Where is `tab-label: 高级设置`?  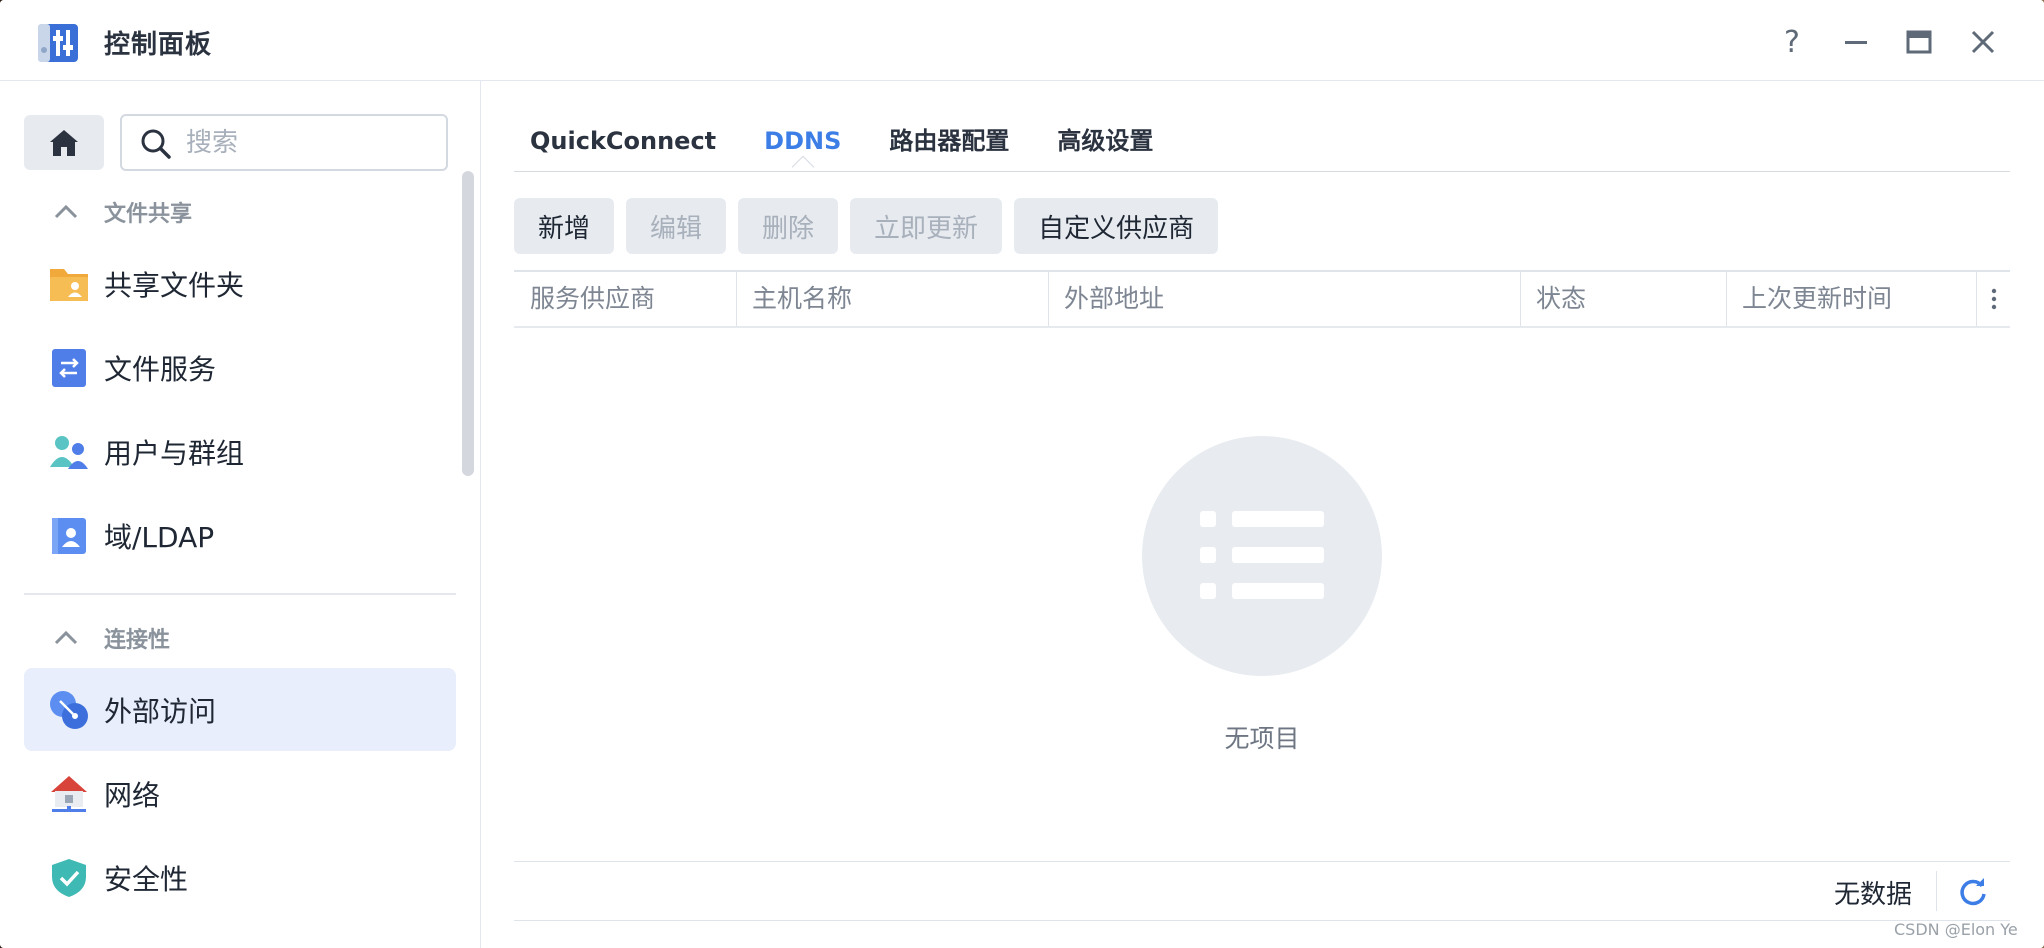
tab-label: 高级设置 is located at coordinates (1105, 141).